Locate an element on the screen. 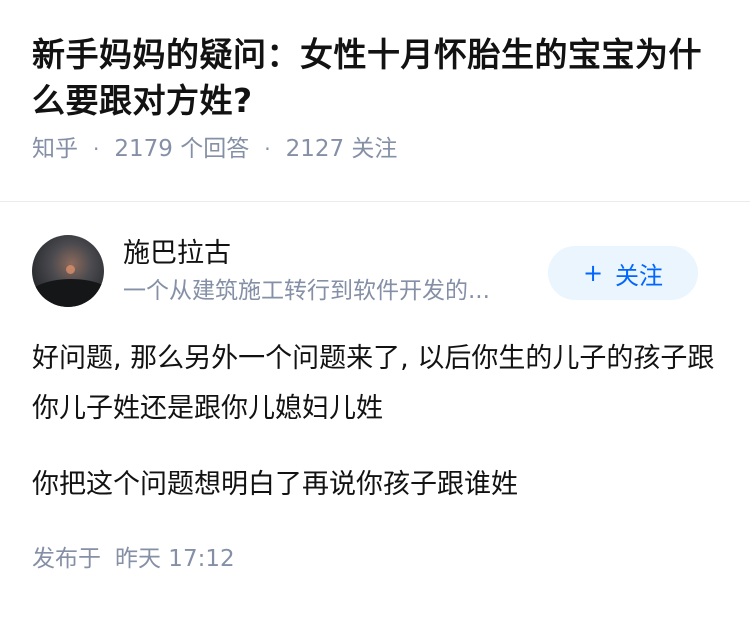 Image resolution: width=750 pixels, height=622 pixels. avatar-sun-shape is located at coordinates (70, 269).